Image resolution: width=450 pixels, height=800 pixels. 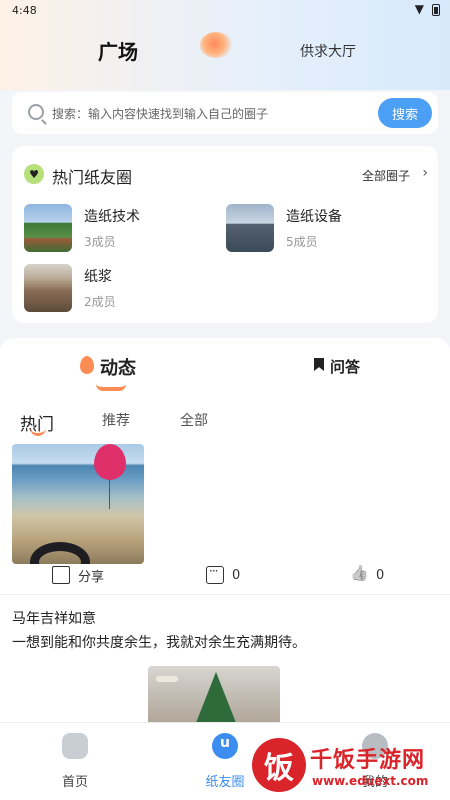 I want to click on top-nav: 广场 供求大厅, so click(x=225, y=50).